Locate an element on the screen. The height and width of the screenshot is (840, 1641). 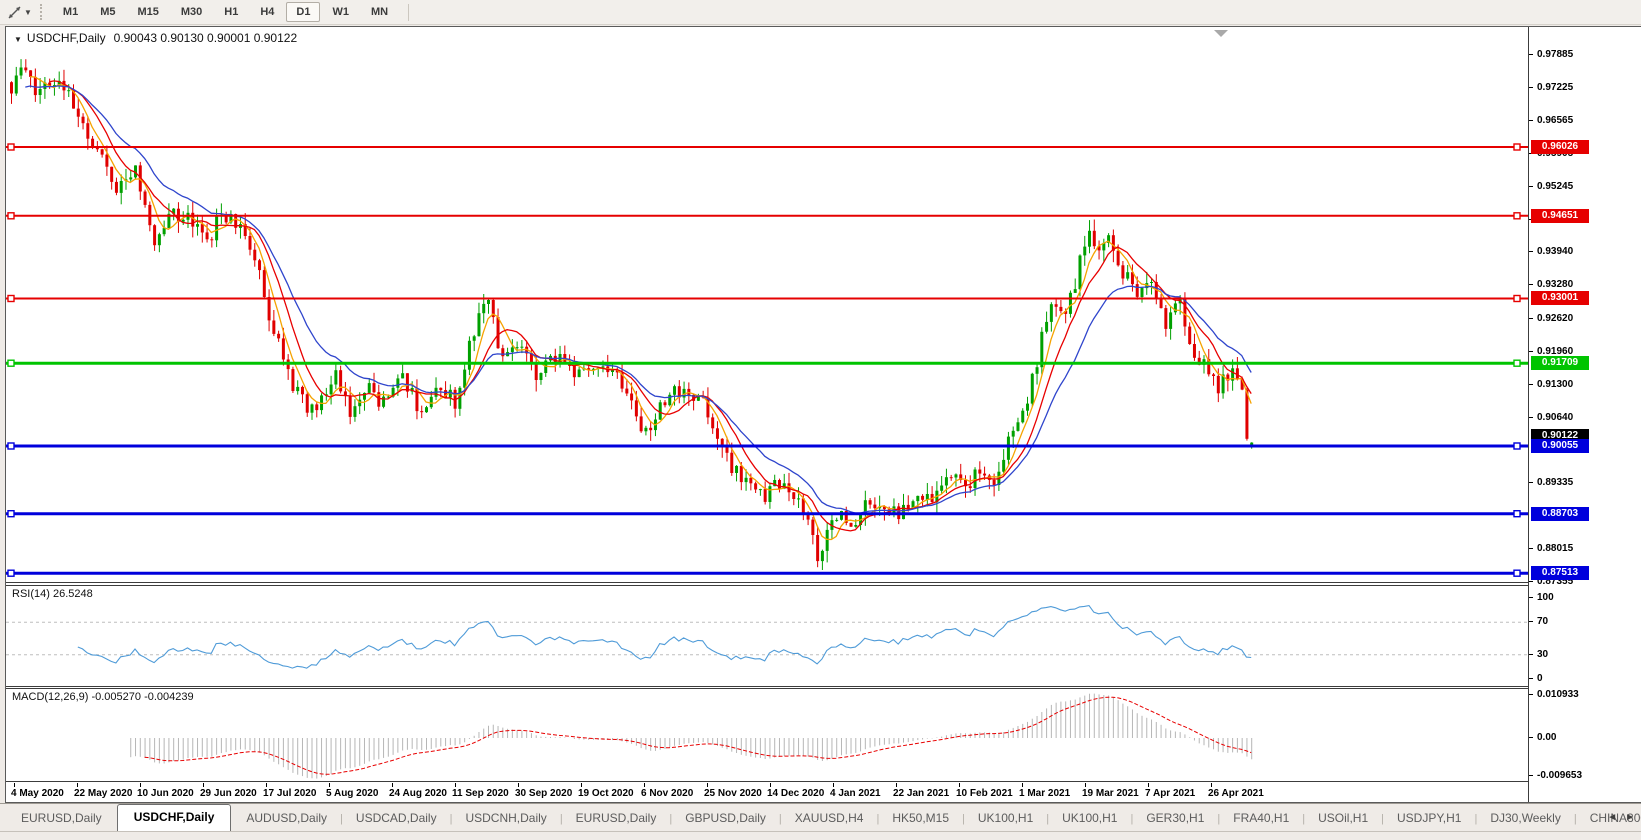
level-price-label: 0.96026 is located at coordinates (1560, 147).